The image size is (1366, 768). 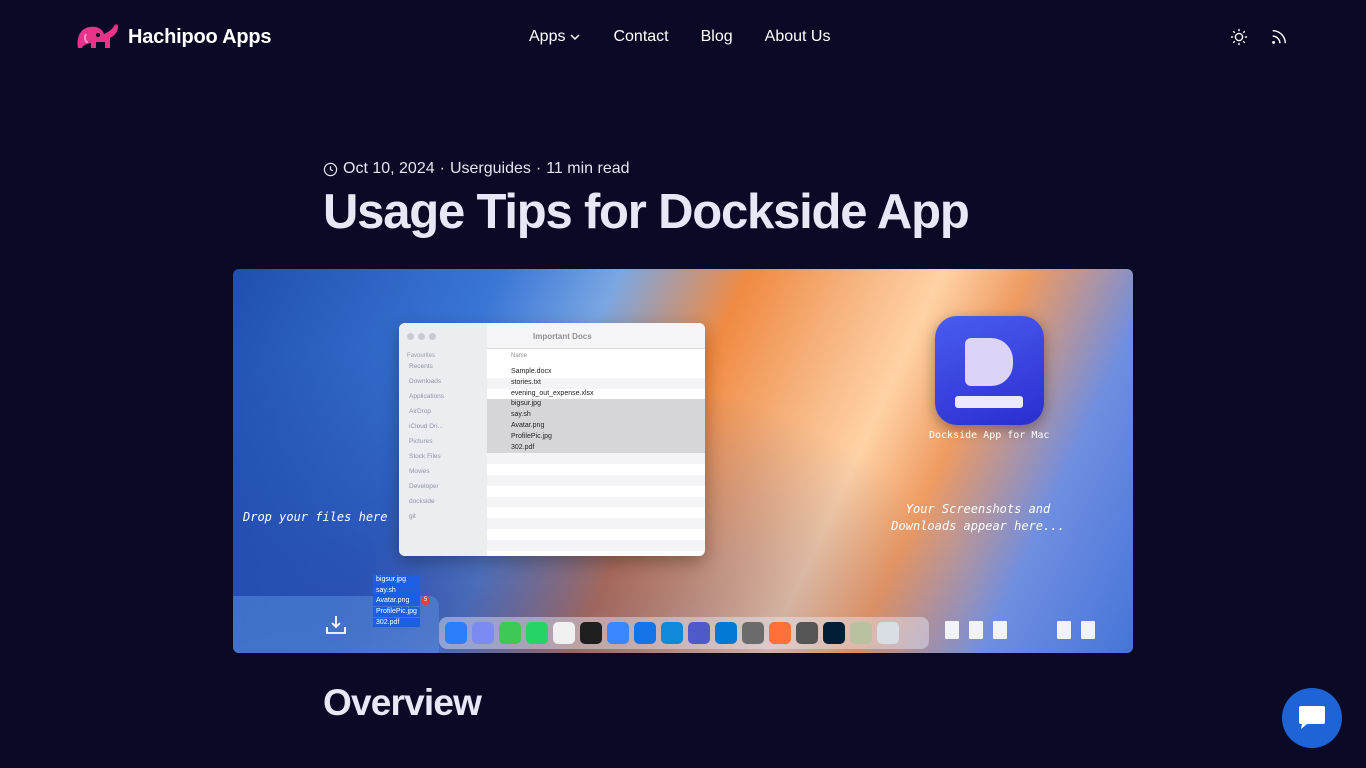 What do you see at coordinates (396, 612) in the screenshot?
I see `dragged-file: ProfilePic.jpg` at bounding box center [396, 612].